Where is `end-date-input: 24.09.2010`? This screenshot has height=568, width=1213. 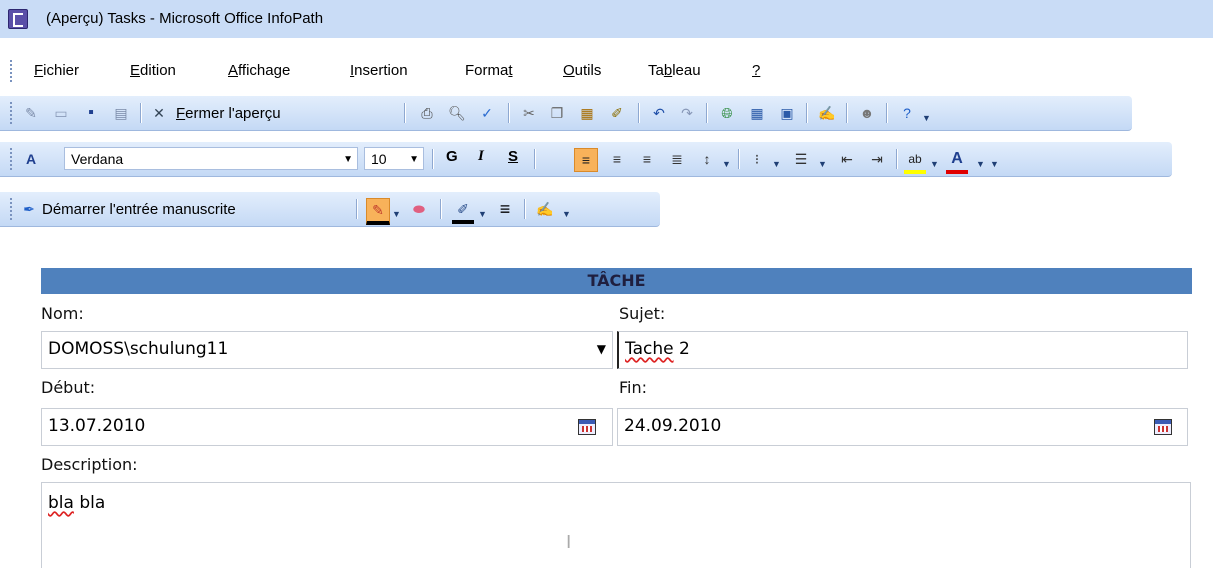
end-date-input: 24.09.2010 is located at coordinates (902, 427).